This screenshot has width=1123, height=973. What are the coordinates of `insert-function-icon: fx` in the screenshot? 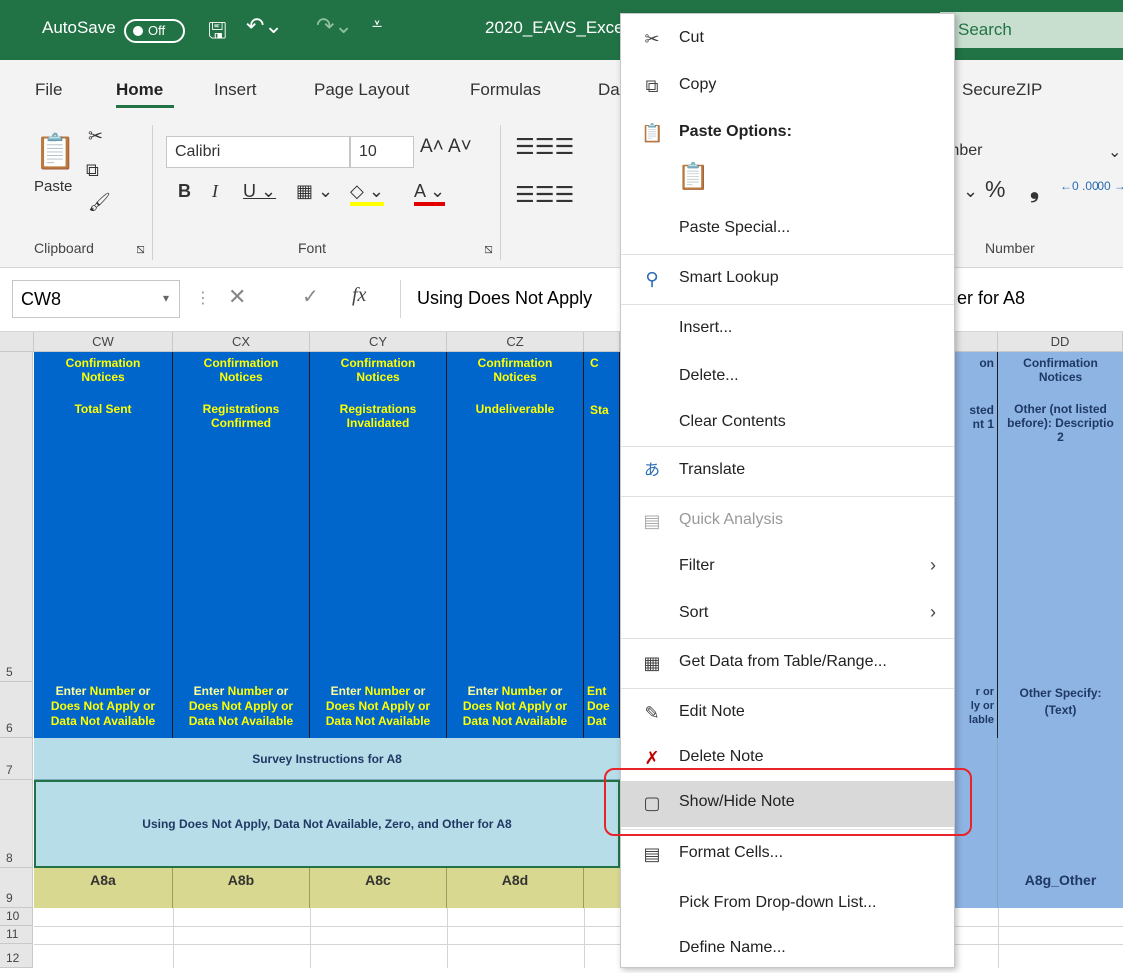 It's located at (359, 295).